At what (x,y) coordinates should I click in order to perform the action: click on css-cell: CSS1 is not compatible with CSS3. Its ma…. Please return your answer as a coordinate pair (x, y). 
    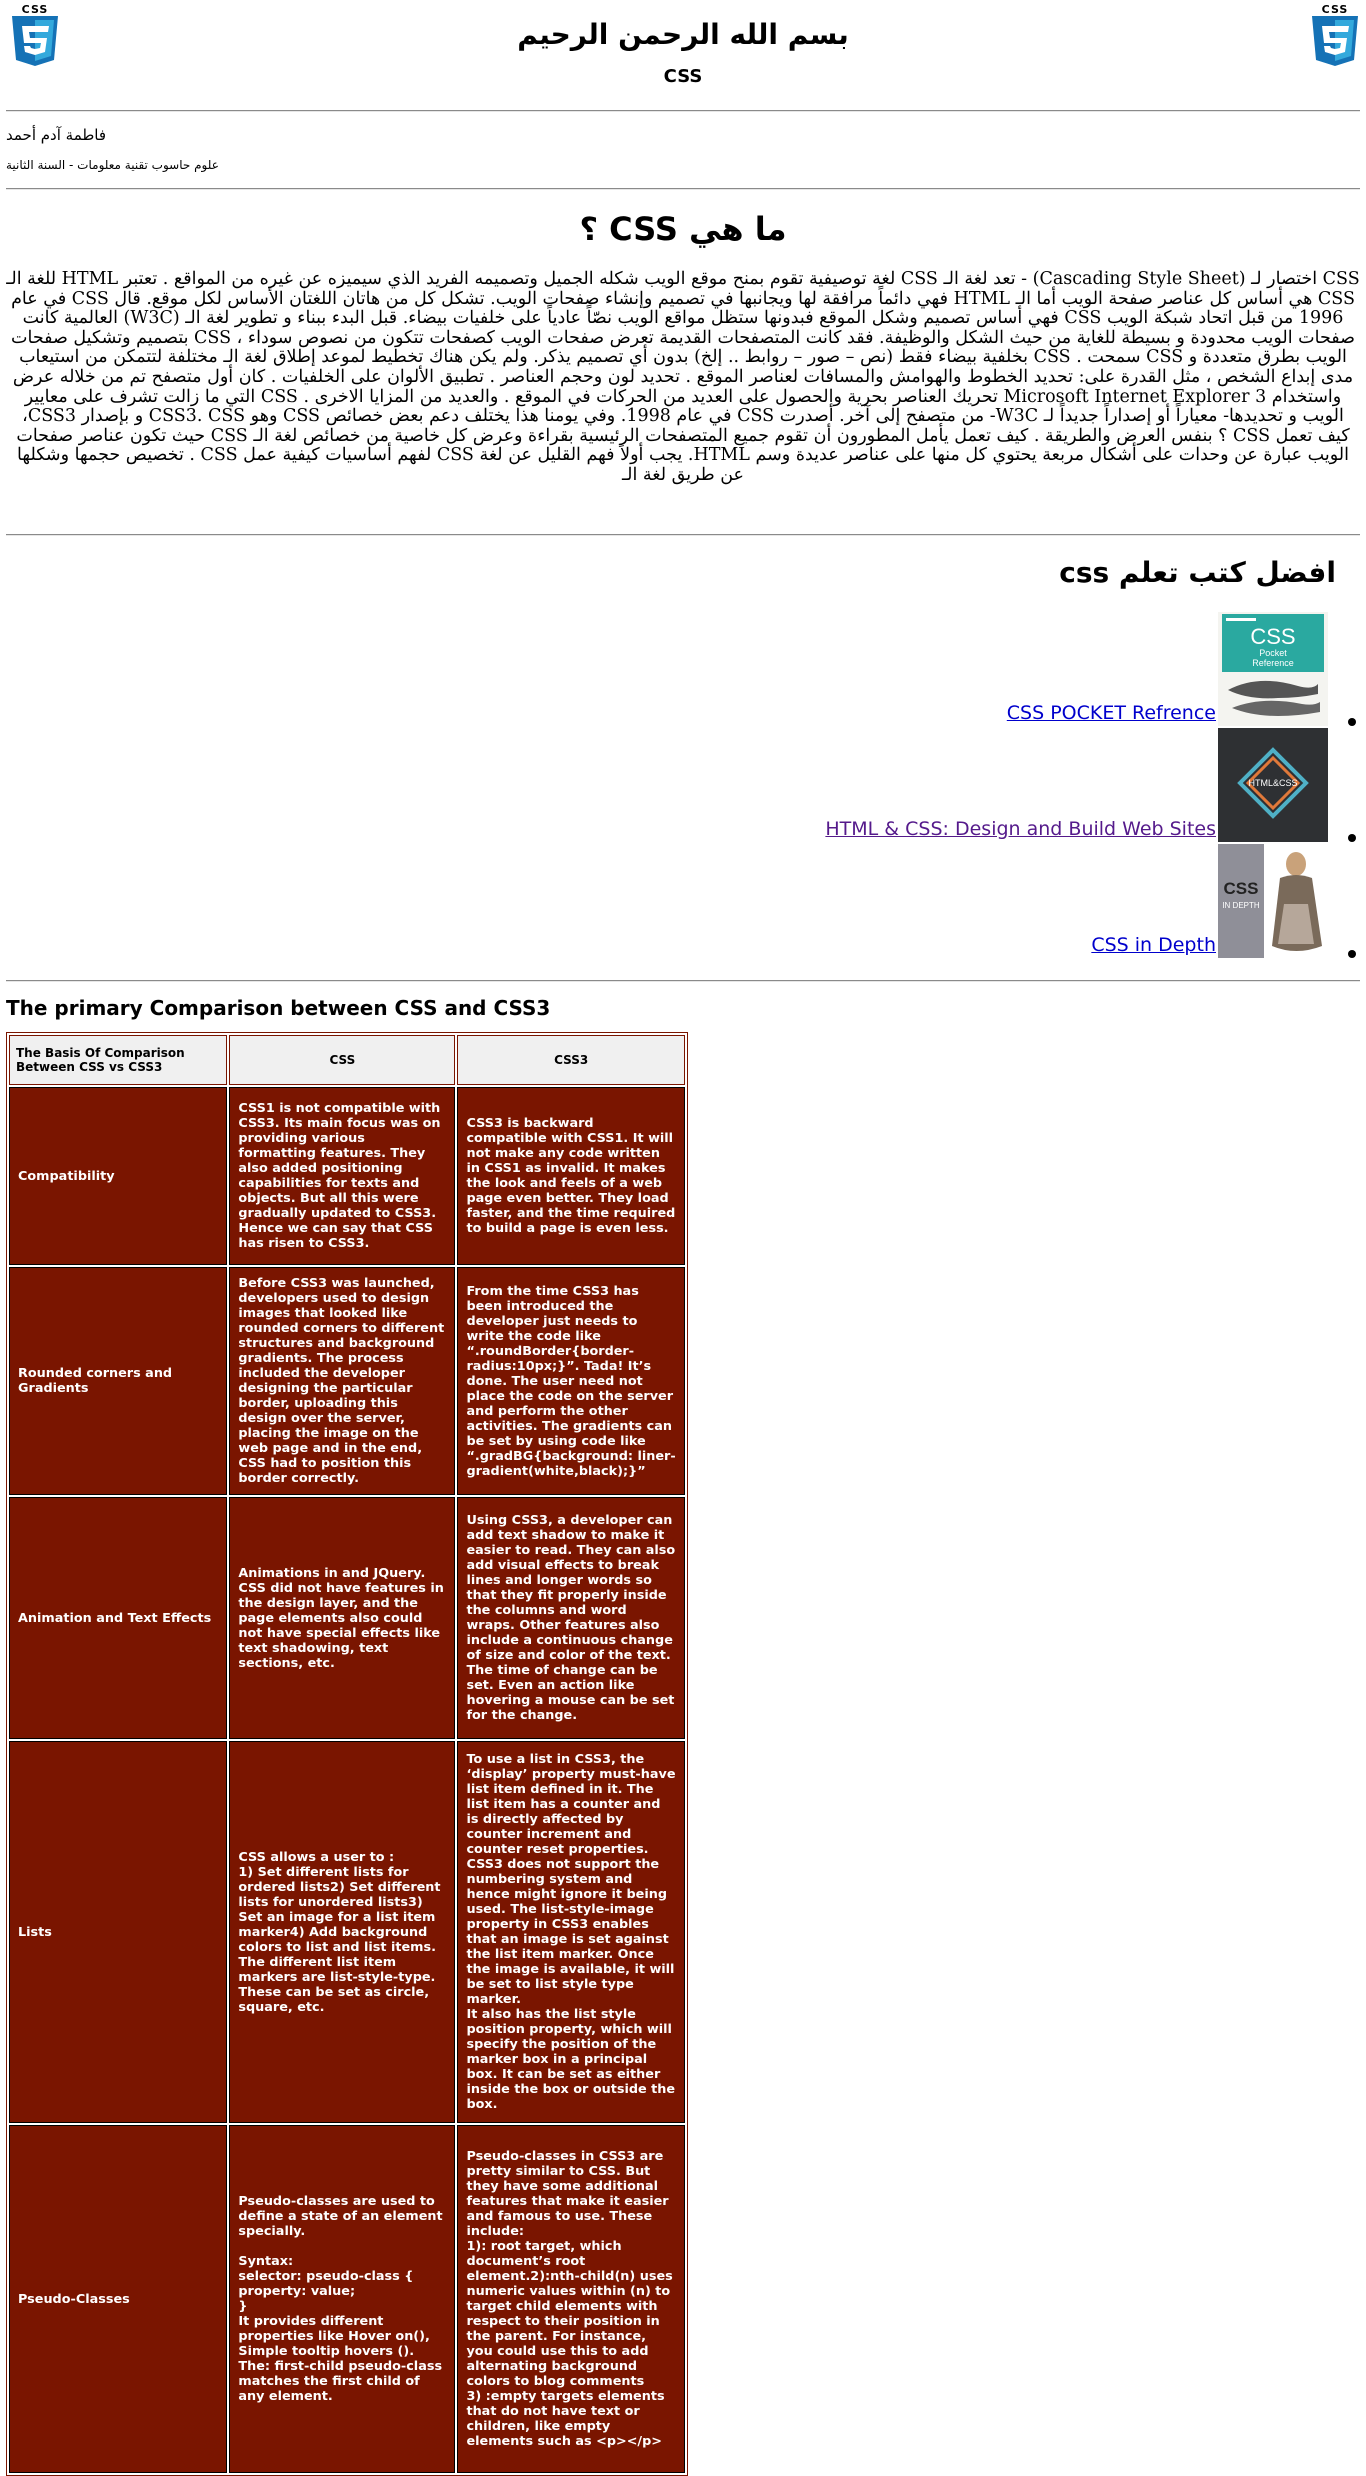
    Looking at the image, I should click on (342, 1176).